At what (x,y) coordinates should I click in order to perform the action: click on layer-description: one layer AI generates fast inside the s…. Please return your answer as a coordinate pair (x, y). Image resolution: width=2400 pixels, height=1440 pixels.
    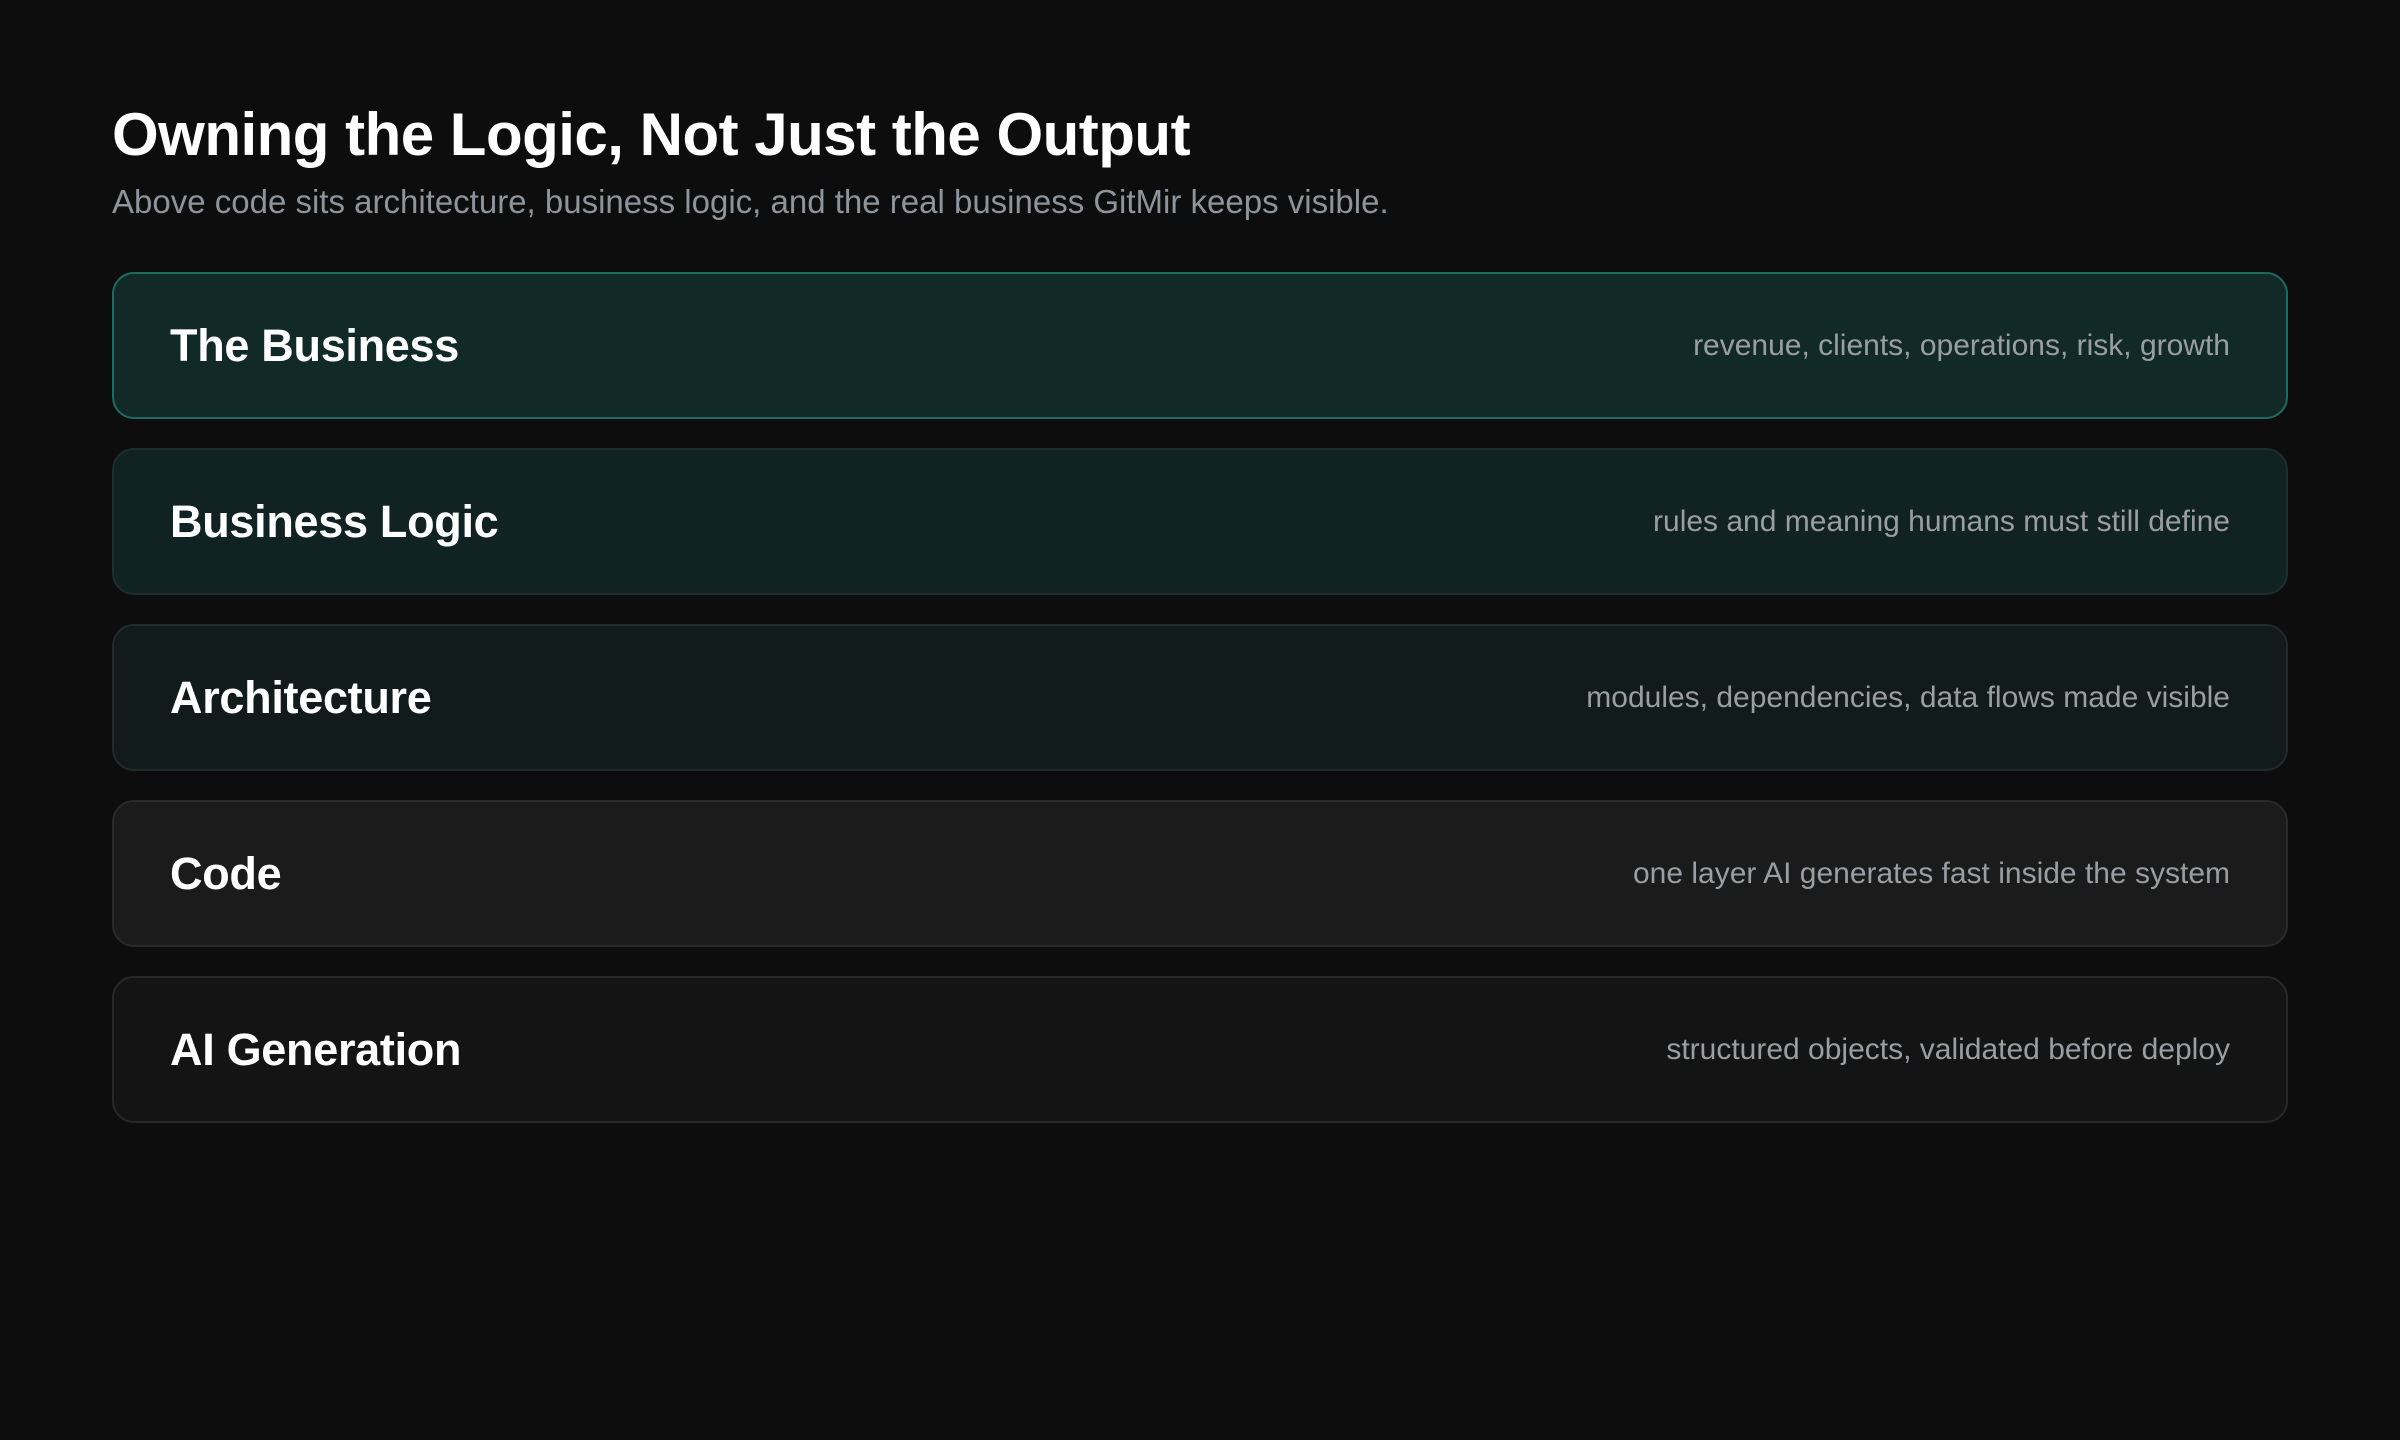
    Looking at the image, I should click on (1931, 873).